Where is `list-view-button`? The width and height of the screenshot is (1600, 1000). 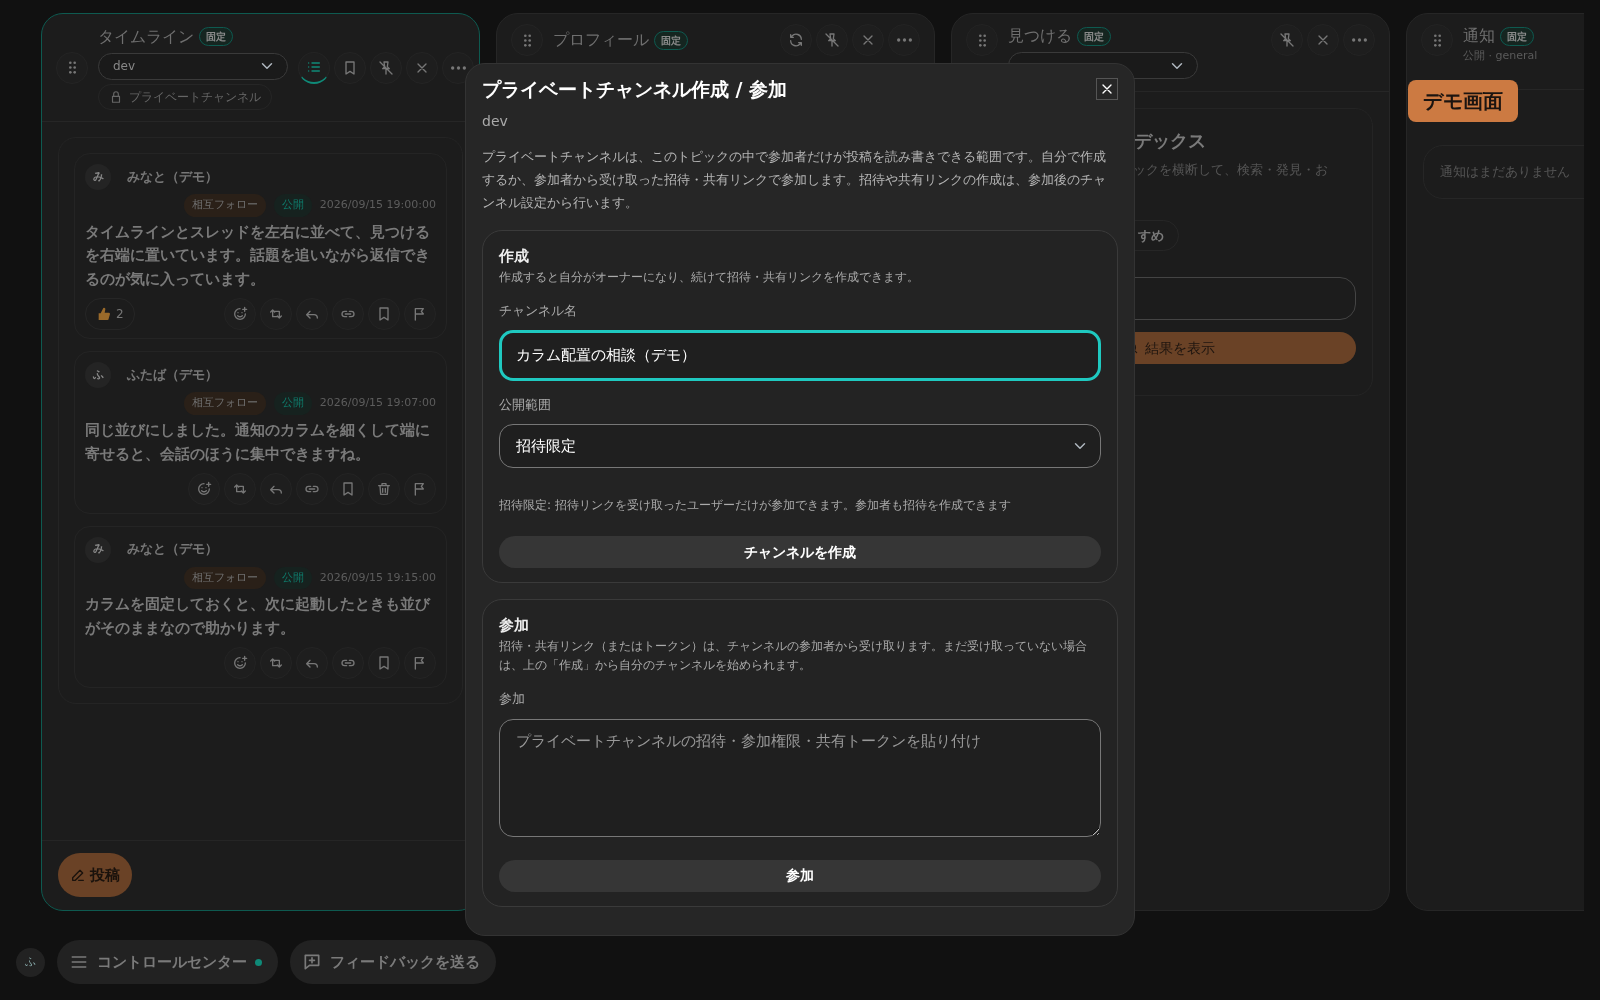 list-view-button is located at coordinates (314, 67).